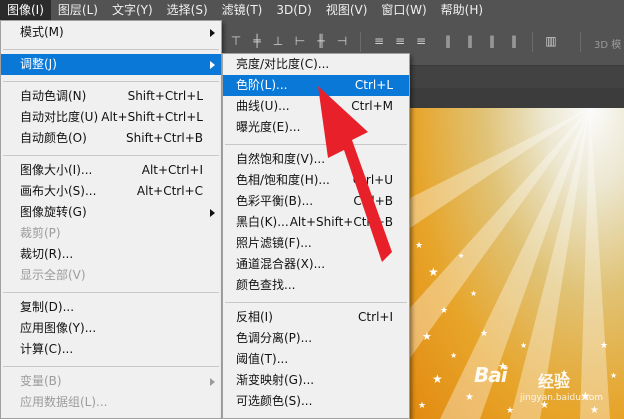 This screenshot has width=624, height=419. What do you see at coordinates (400, 41) in the screenshot?
I see `distribute-vcenter-icon: ≡` at bounding box center [400, 41].